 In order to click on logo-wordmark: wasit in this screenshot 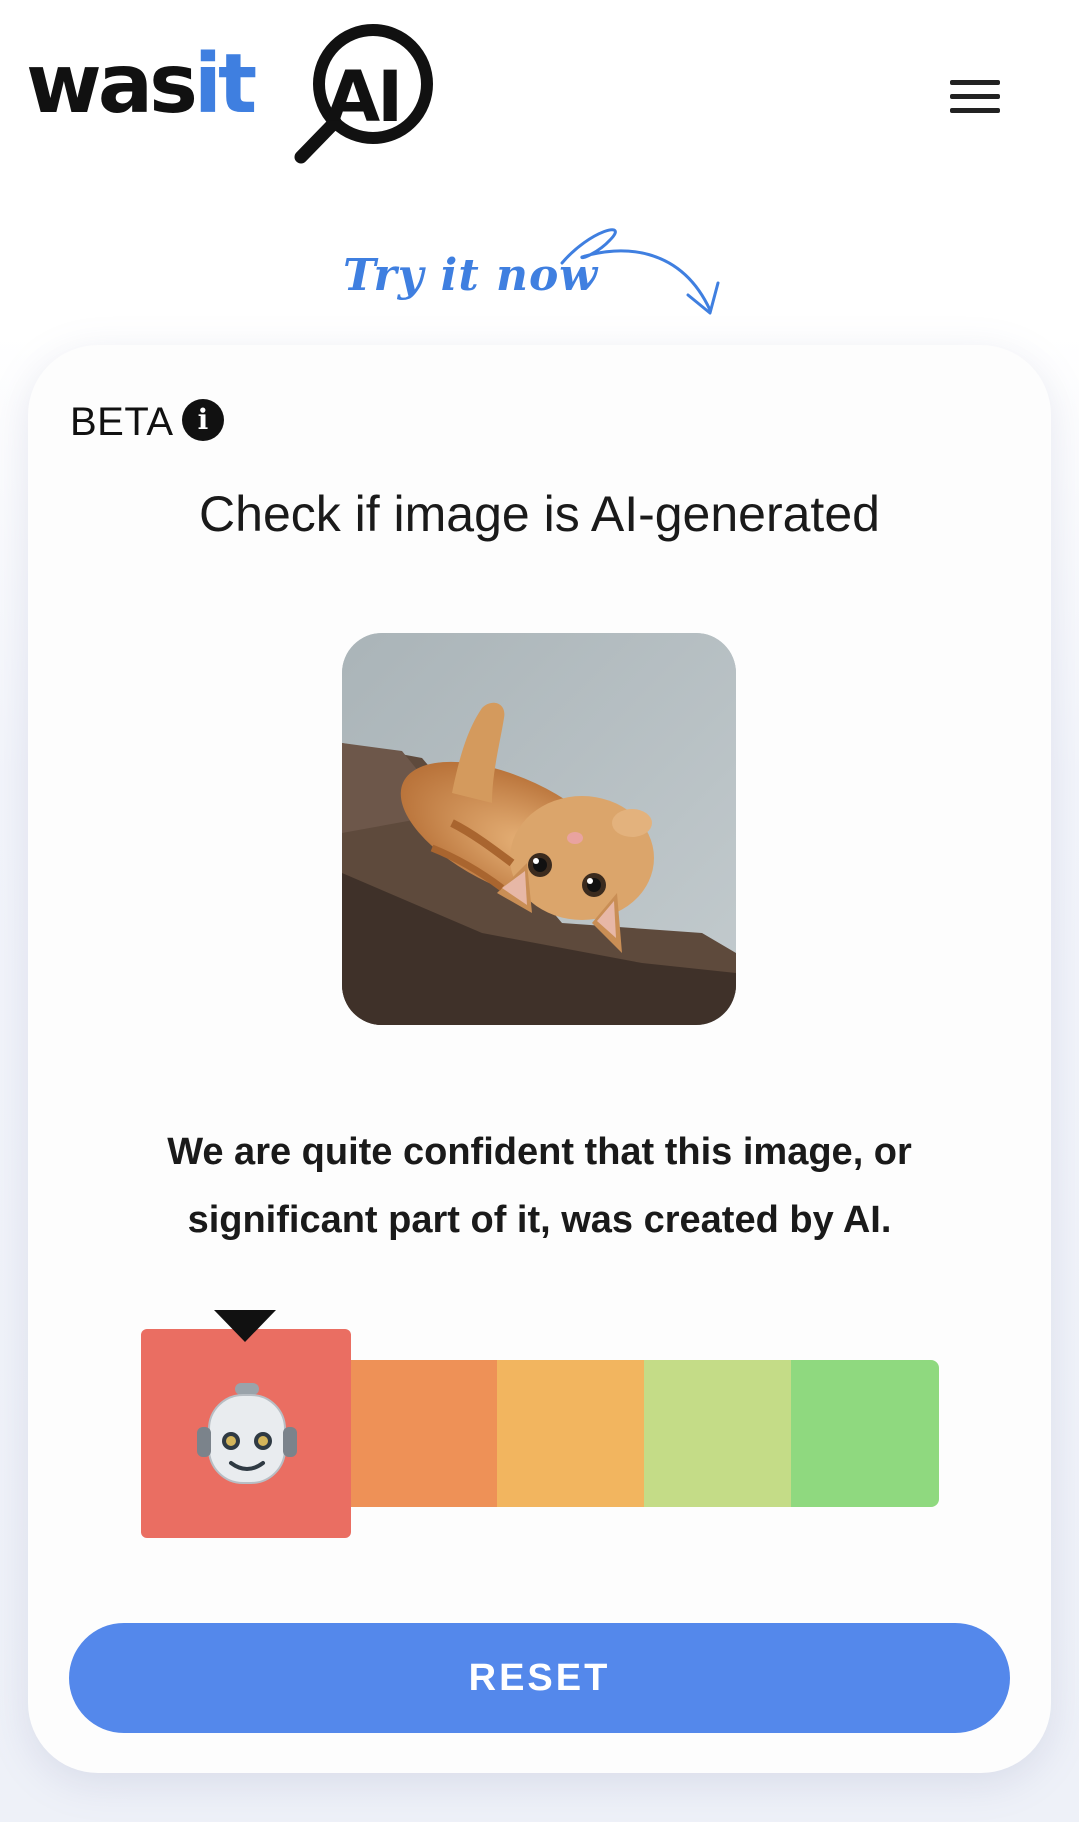, I will do `click(141, 84)`.